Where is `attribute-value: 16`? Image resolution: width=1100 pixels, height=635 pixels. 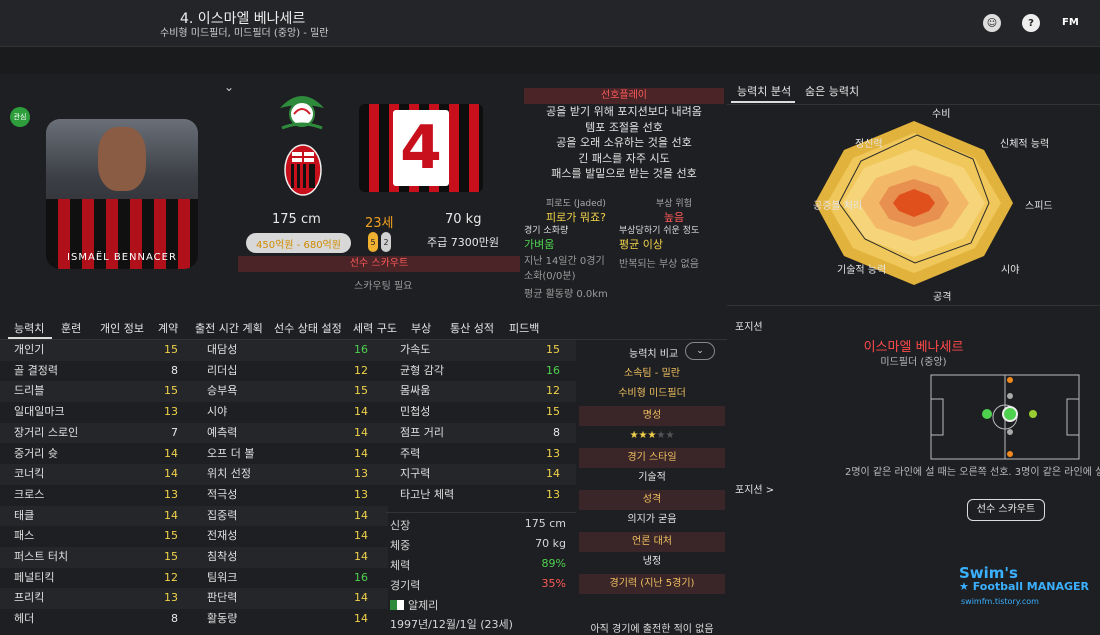 attribute-value: 16 is located at coordinates (361, 349).